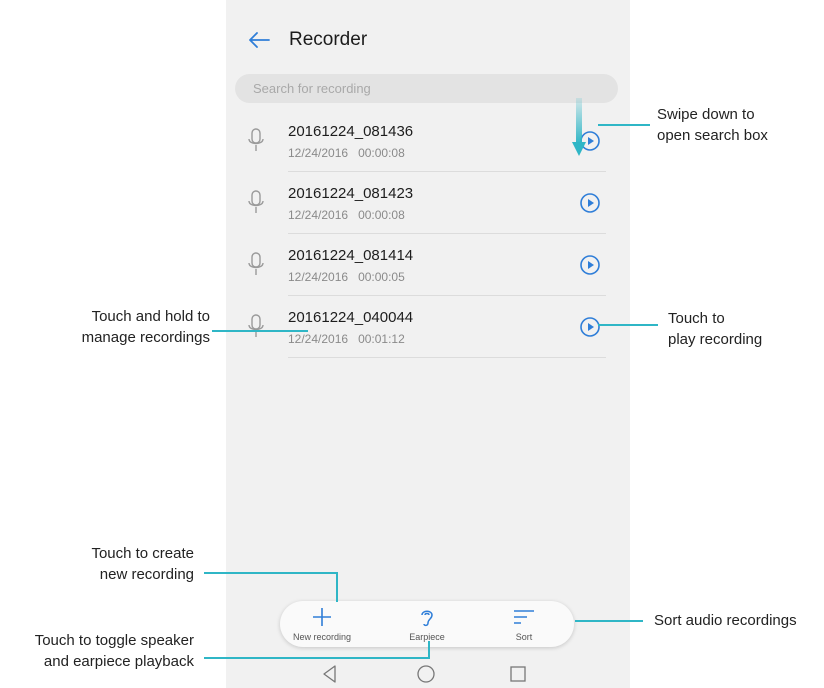 This screenshot has height=688, width=824. I want to click on recording-row: 20161224_081414 12/24/2016 00:00:05, so click(428, 265).